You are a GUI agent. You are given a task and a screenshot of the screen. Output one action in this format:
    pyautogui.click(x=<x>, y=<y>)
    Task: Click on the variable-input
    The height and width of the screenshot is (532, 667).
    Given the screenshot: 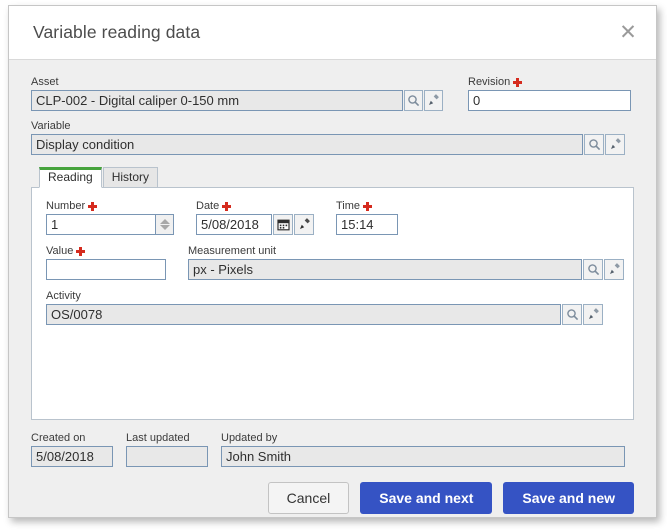 What is the action you would take?
    pyautogui.click(x=307, y=144)
    